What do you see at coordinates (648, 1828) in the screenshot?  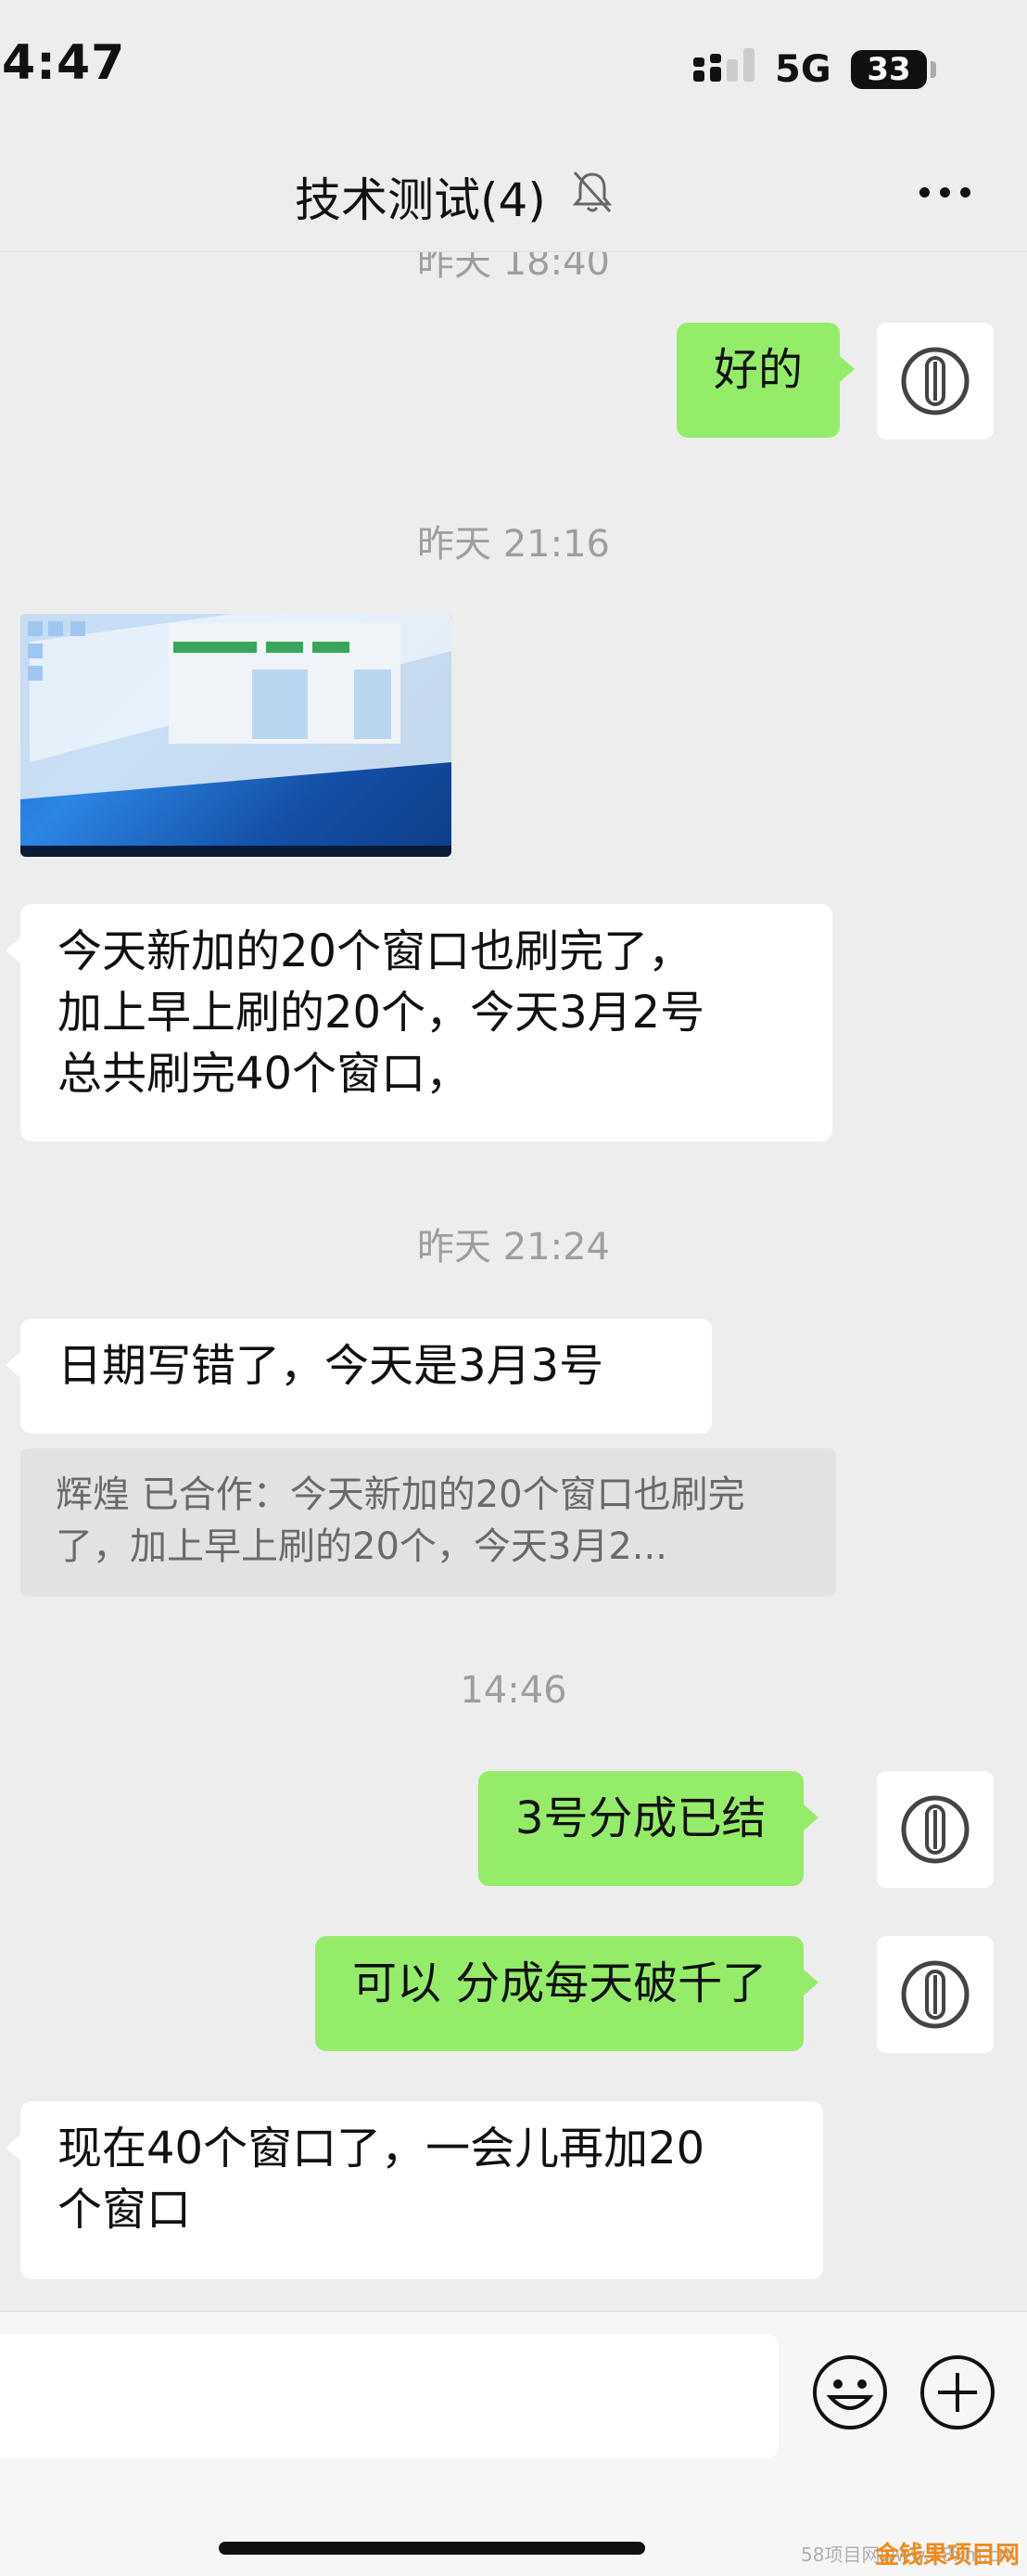 I see `message-bubble-outgoing: 3号分成已结` at bounding box center [648, 1828].